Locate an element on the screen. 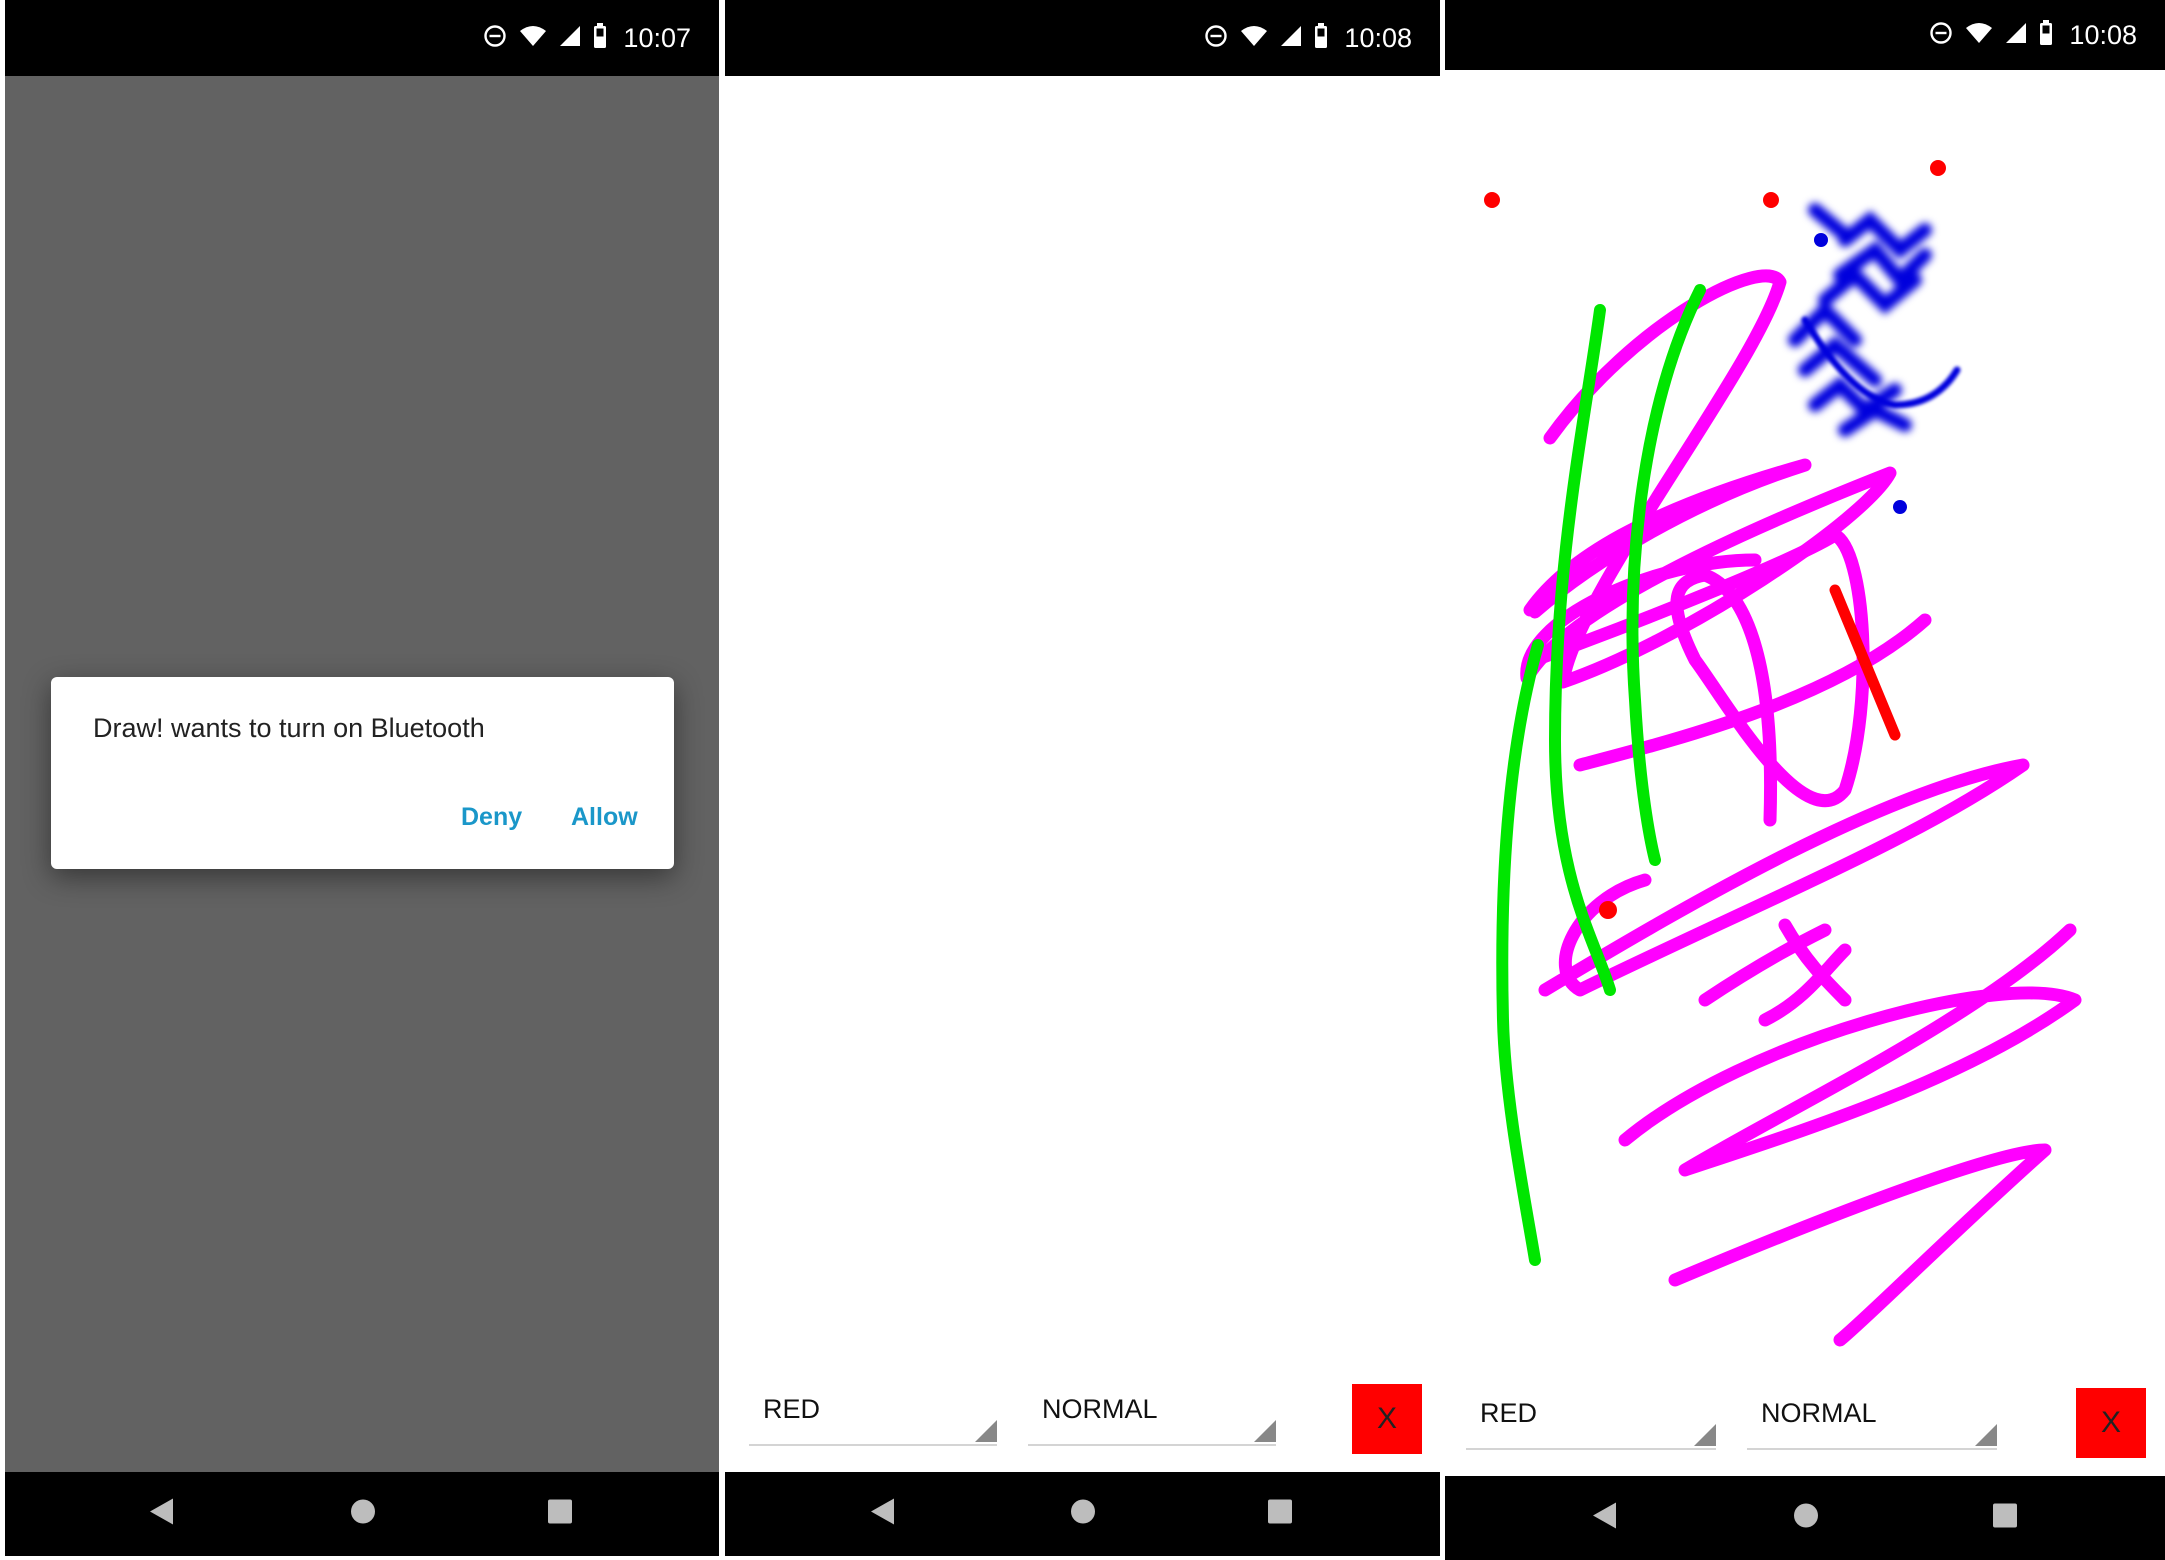 This screenshot has width=2165, height=1560. allow-button: Allow is located at coordinates (604, 817).